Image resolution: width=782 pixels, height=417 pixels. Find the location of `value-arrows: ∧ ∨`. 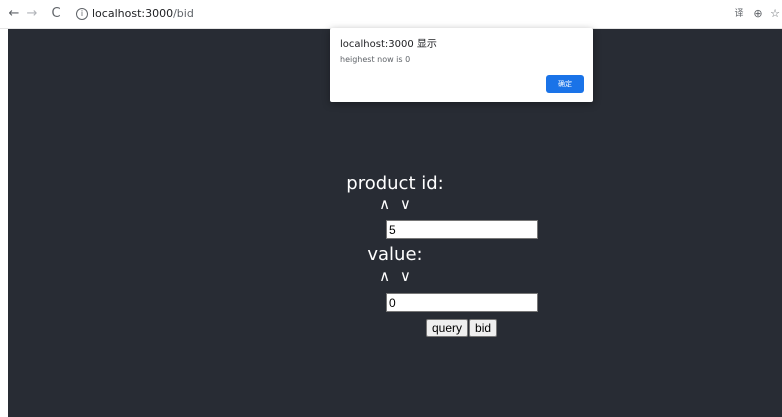

value-arrows: ∧ ∨ is located at coordinates (395, 276).